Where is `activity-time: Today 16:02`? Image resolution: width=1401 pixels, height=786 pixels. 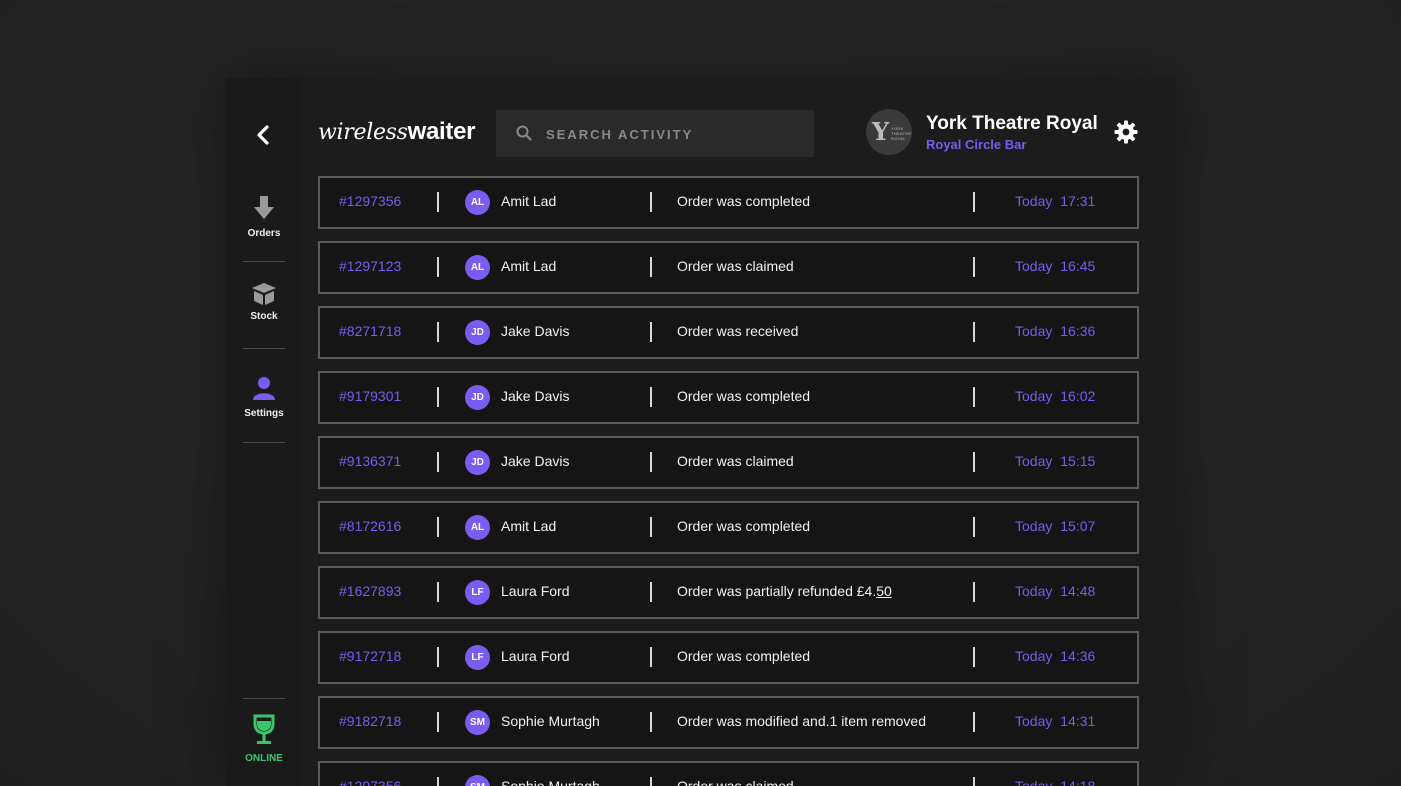
activity-time: Today 16:02 is located at coordinates (1055, 396).